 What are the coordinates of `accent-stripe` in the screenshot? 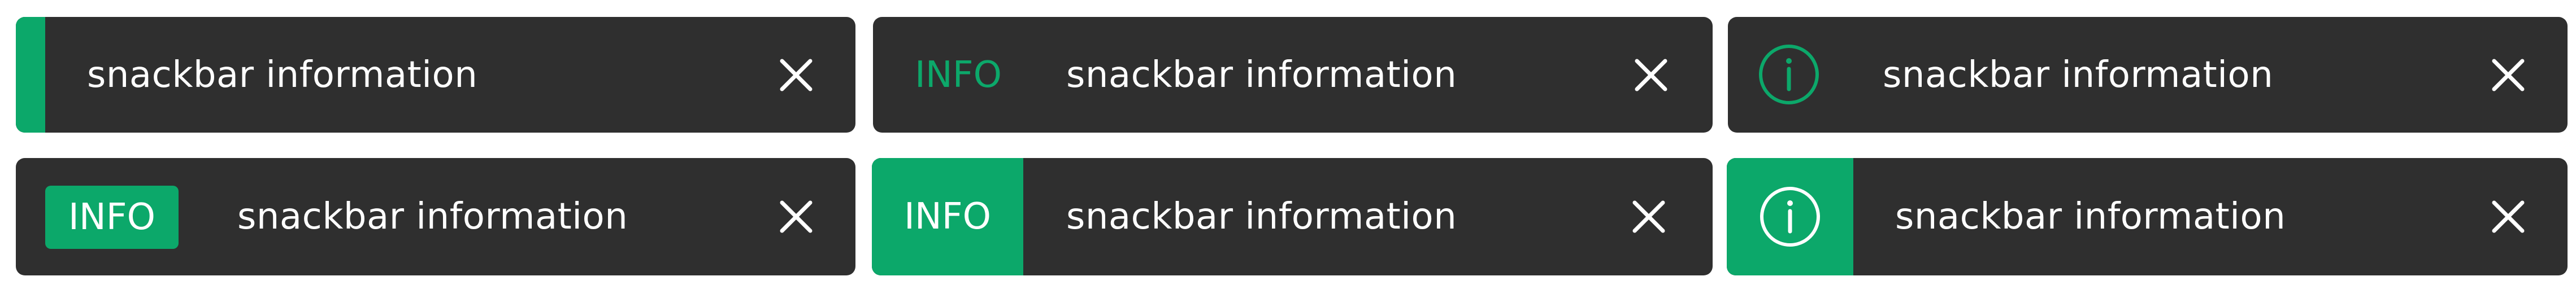 It's located at (30, 75).